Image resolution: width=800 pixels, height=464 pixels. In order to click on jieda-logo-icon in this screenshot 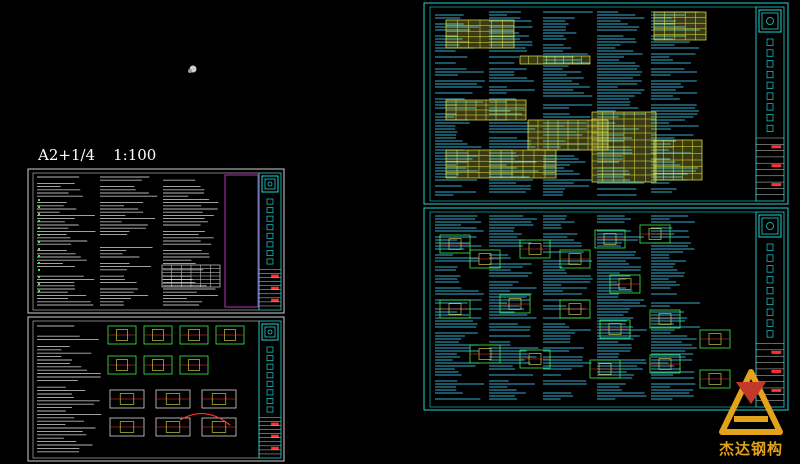, I will do `click(751, 402)`.